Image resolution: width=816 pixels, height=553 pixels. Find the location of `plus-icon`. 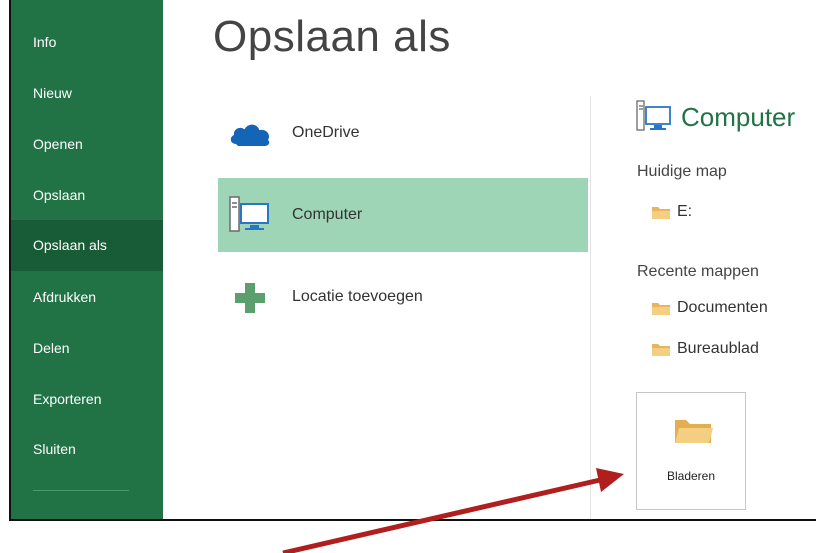

plus-icon is located at coordinates (250, 298).